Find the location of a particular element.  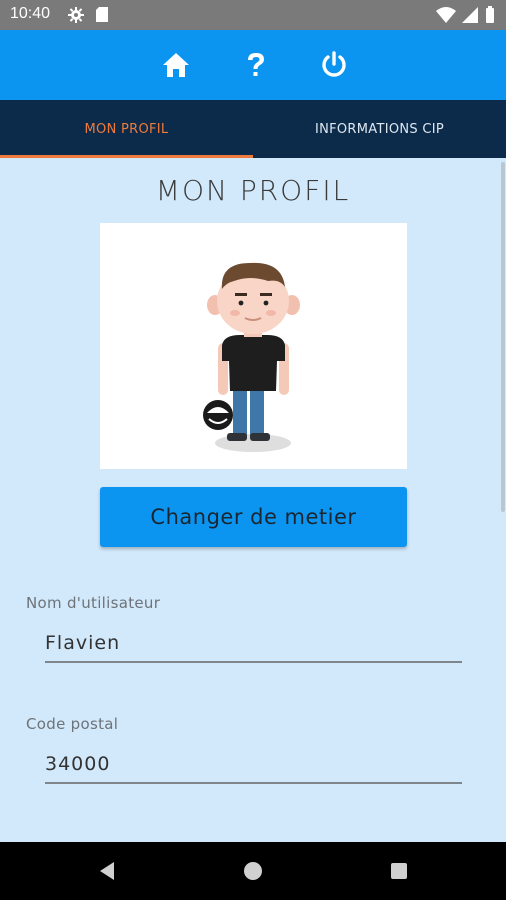

battery-icon is located at coordinates (490, 15).